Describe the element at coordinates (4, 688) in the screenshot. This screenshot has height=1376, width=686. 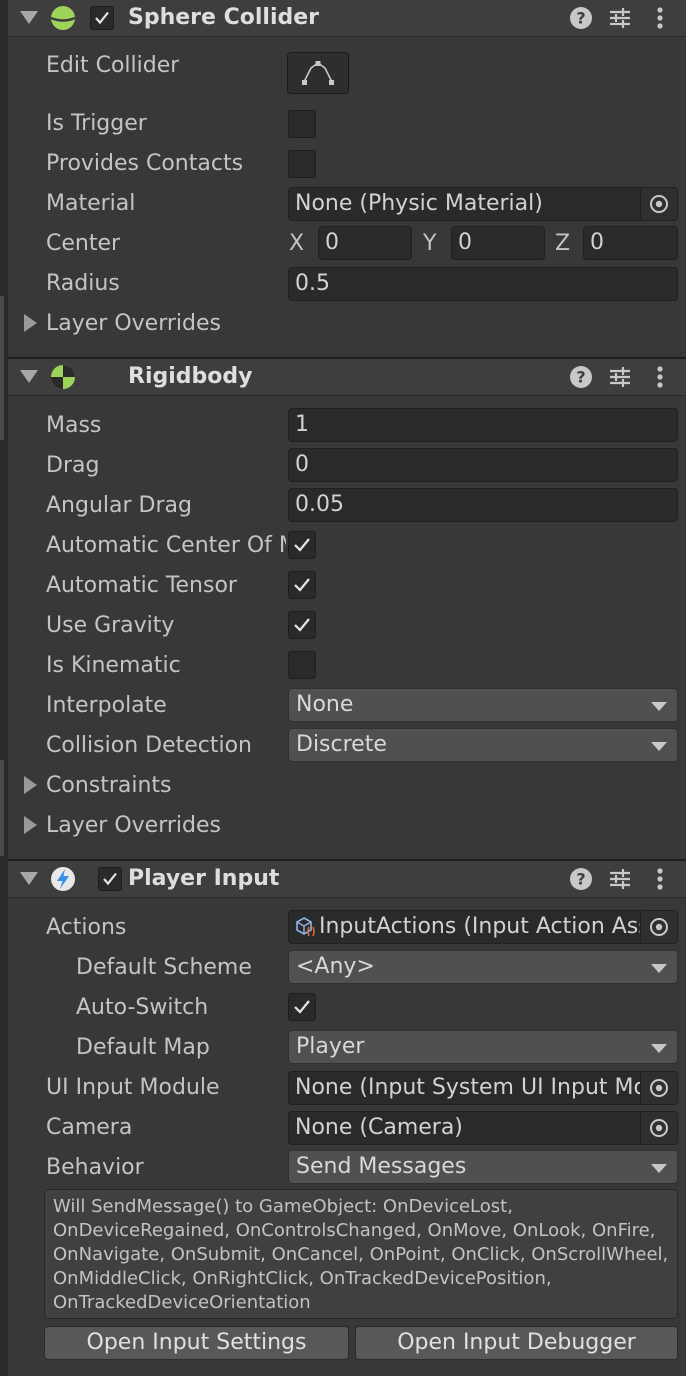
I see `left-panel-edge` at that location.